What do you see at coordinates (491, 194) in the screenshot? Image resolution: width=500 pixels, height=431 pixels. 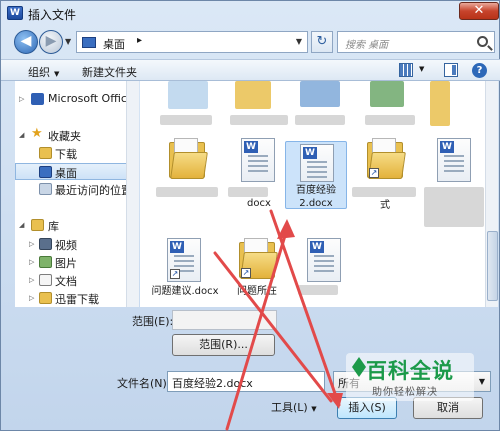 I see `file-list-scrollbar` at bounding box center [491, 194].